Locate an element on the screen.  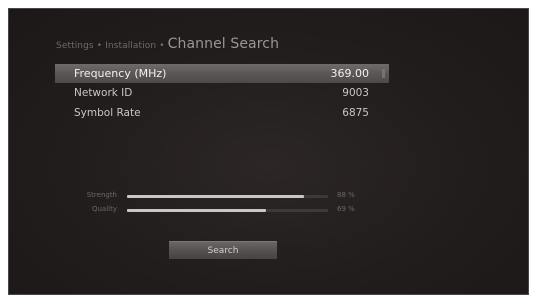
network-id-value: 9003 is located at coordinates (355, 93).